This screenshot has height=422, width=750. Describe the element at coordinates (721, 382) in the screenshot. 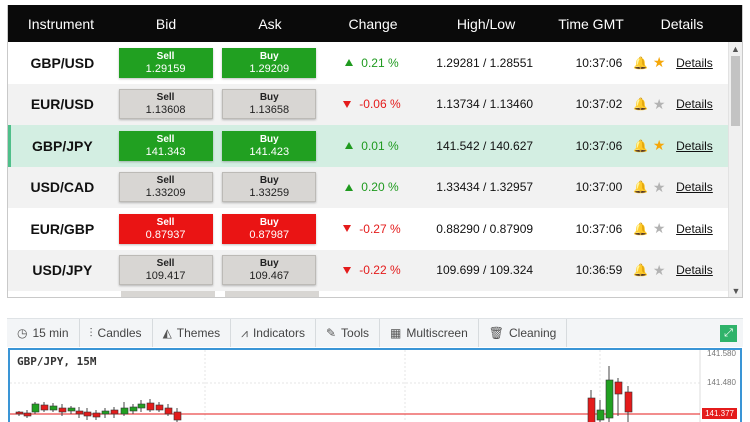

I see `price-axis-label: 141.480` at that location.